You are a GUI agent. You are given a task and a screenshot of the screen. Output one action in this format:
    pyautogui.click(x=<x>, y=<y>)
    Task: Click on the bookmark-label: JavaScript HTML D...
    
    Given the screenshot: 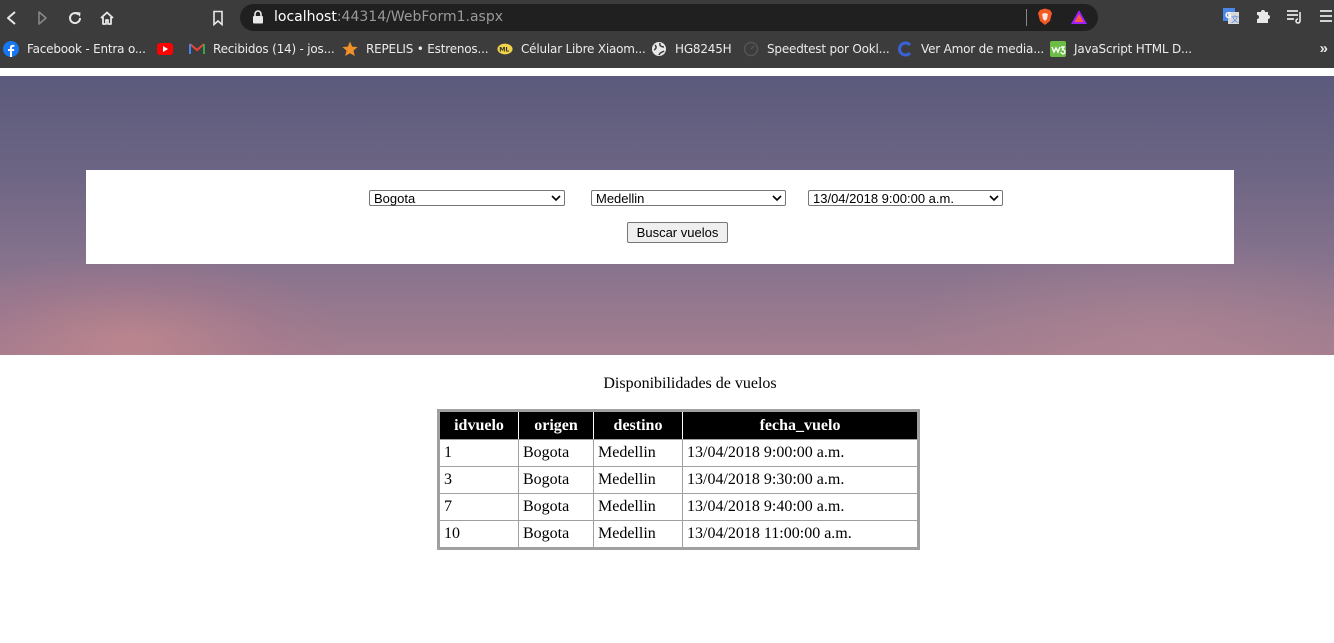 What is the action you would take?
    pyautogui.click(x=1133, y=49)
    